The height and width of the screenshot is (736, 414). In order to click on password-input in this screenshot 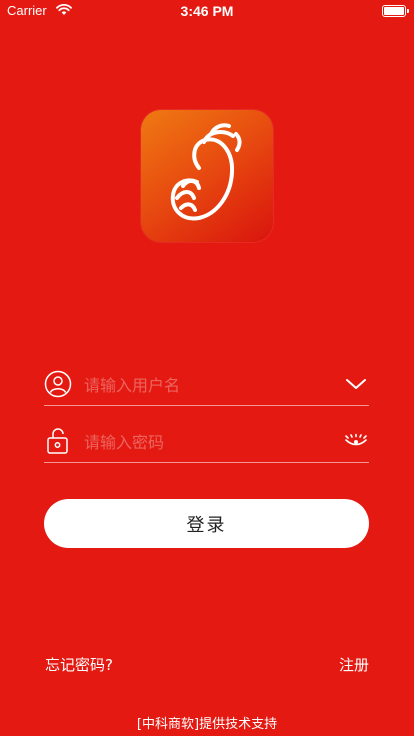, I will do `click(204, 442)`.